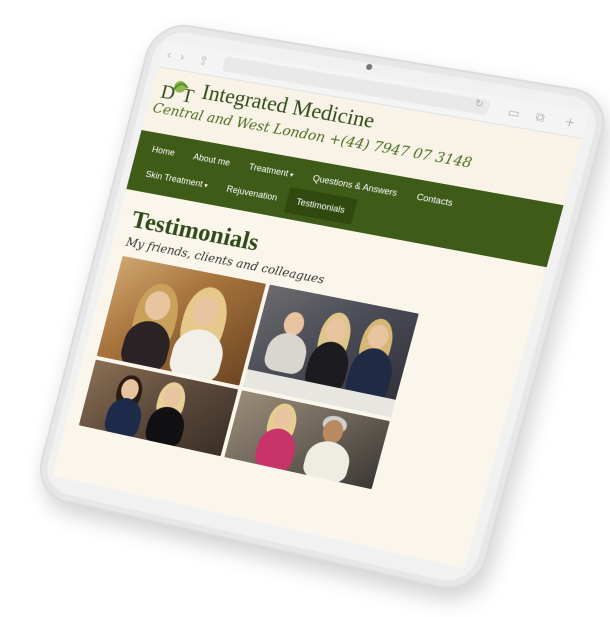  I want to click on new-tab-icon: +, so click(570, 122).